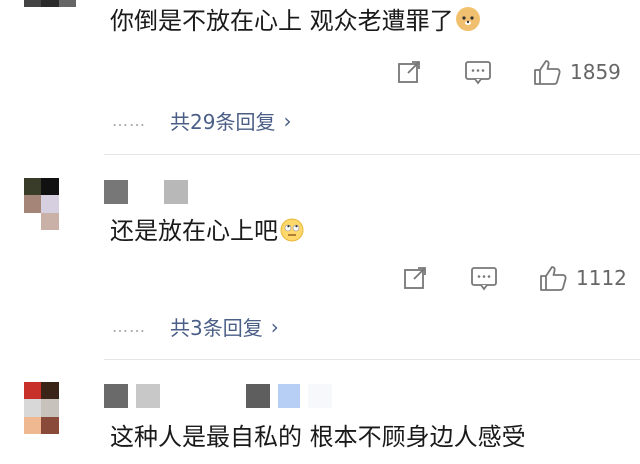 The height and width of the screenshot is (464, 640). I want to click on comment-text: 你倒是不放在心上 观众老遭罪了, so click(295, 21).